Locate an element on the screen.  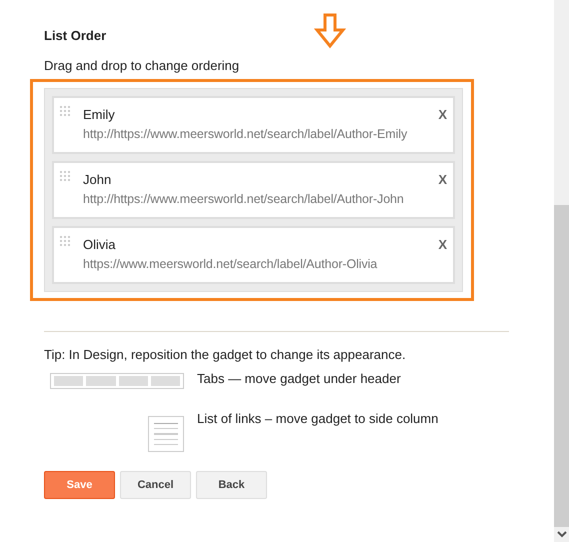
tip-text: Tip: In Design, reposition the gadget to change its appearance. is located at coordinates (225, 355).